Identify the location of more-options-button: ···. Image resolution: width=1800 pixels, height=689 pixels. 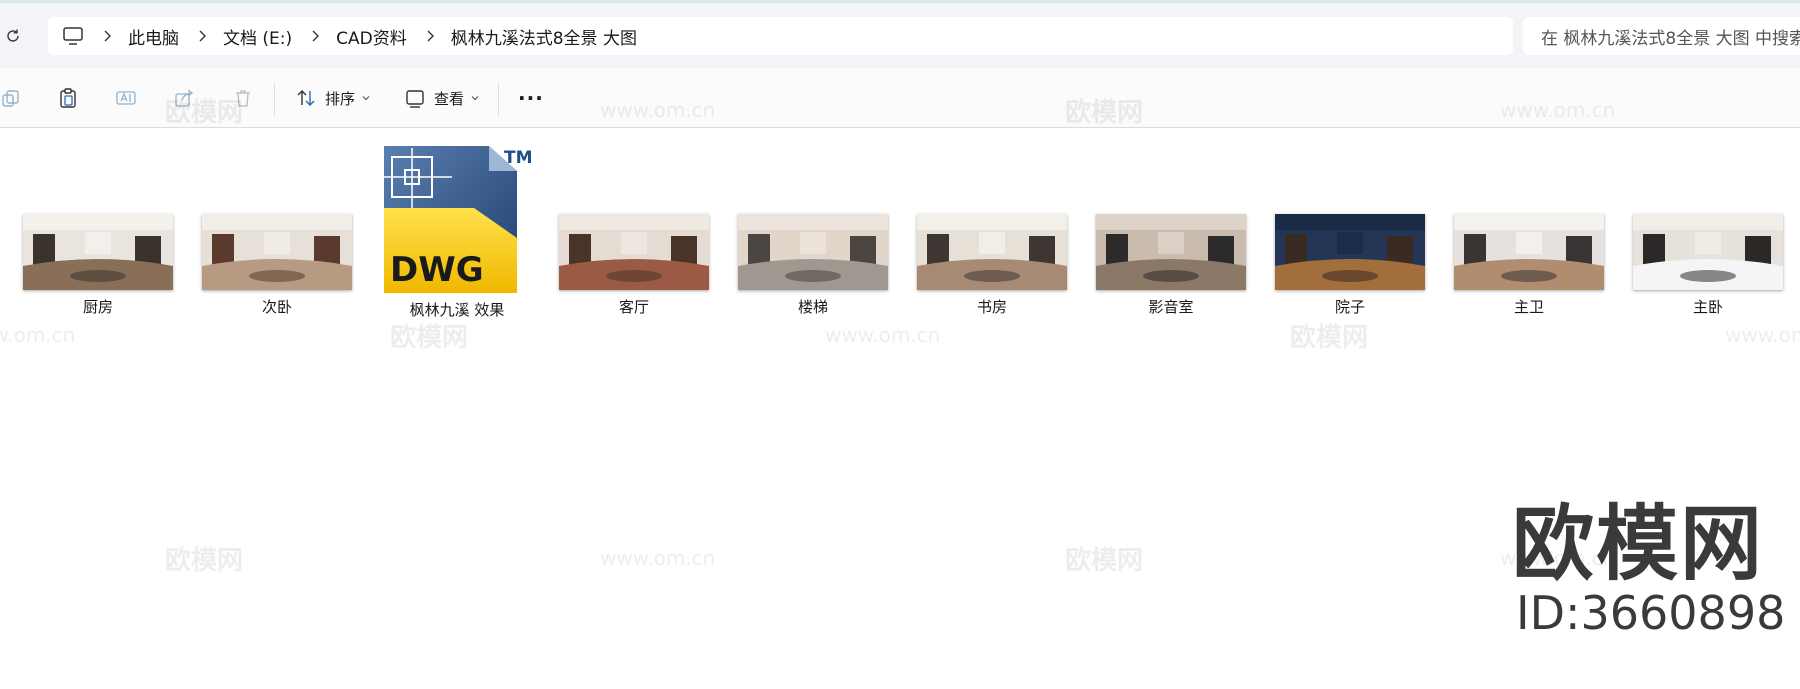
(531, 98).